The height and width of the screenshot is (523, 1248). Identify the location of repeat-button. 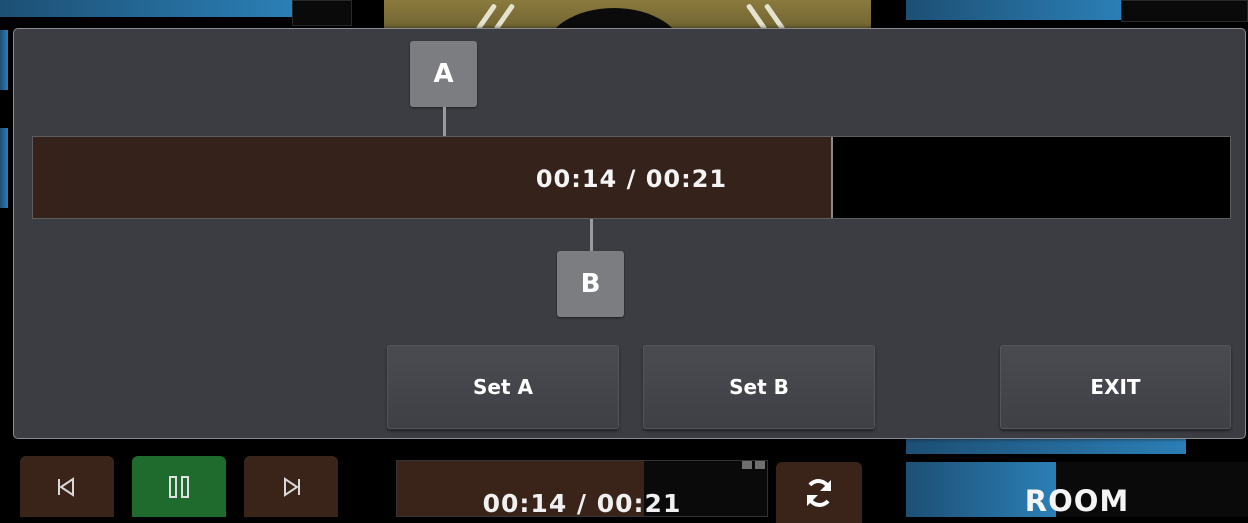
(819, 492).